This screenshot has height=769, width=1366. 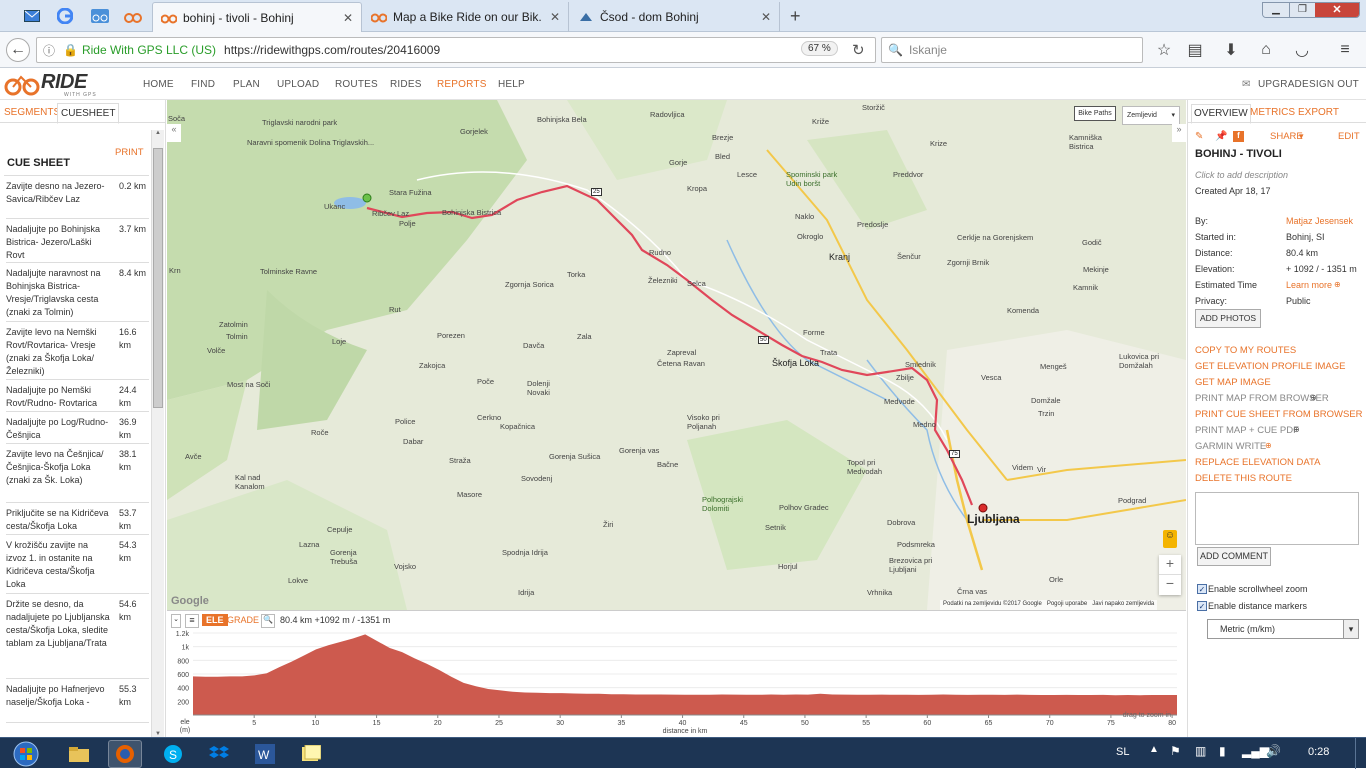 I want to click on add-comment-button: ADD COMMENT, so click(x=1234, y=556).